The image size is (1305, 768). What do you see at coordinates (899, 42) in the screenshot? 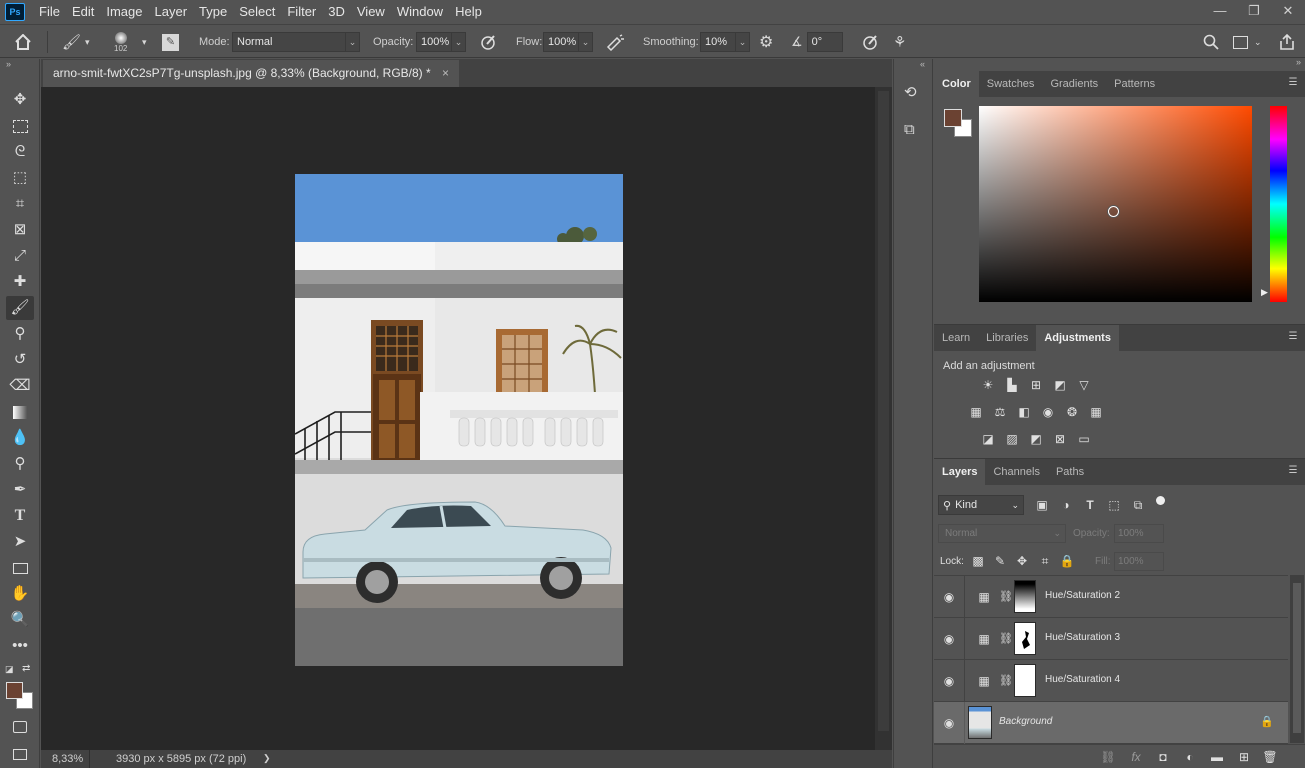
I see `symmetry-button: ⚘` at bounding box center [899, 42].